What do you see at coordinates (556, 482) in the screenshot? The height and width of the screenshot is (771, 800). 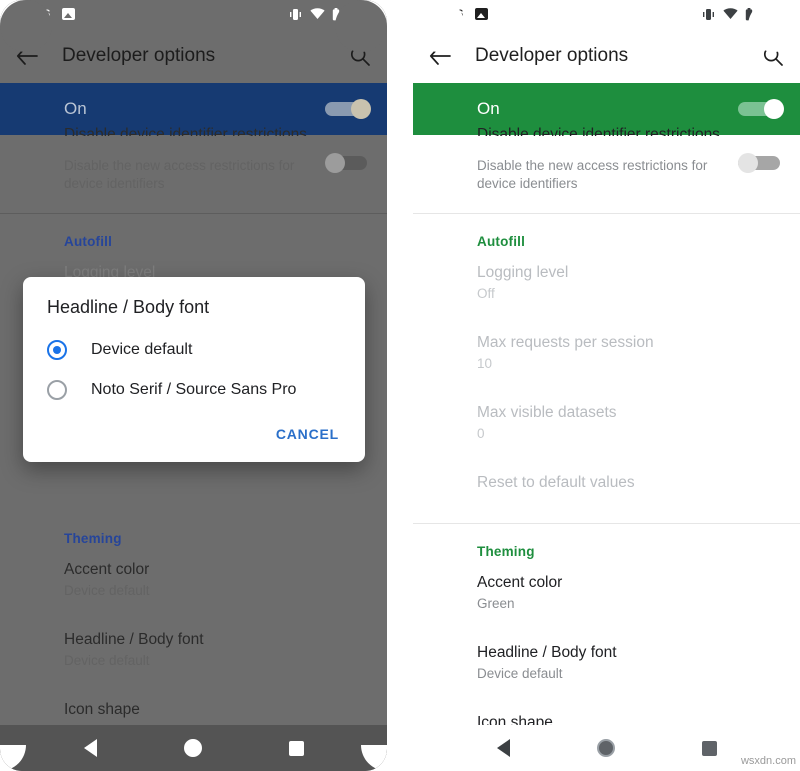 I see `row-title: Reset to default values` at bounding box center [556, 482].